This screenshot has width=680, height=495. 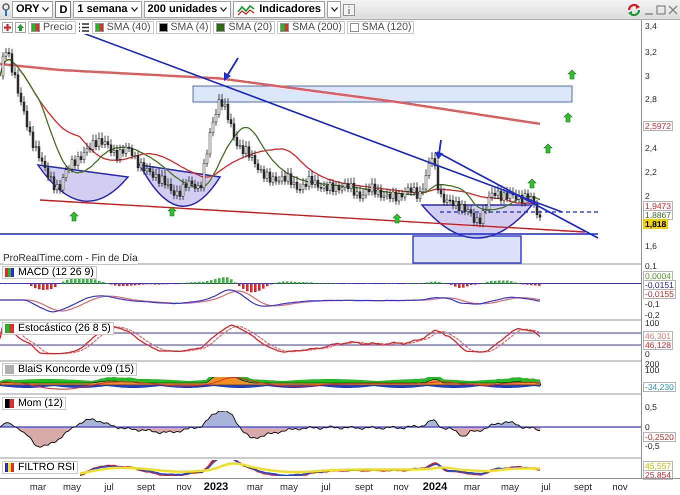 What do you see at coordinates (658, 215) in the screenshot?
I see `value-label: 1,8867` at bounding box center [658, 215].